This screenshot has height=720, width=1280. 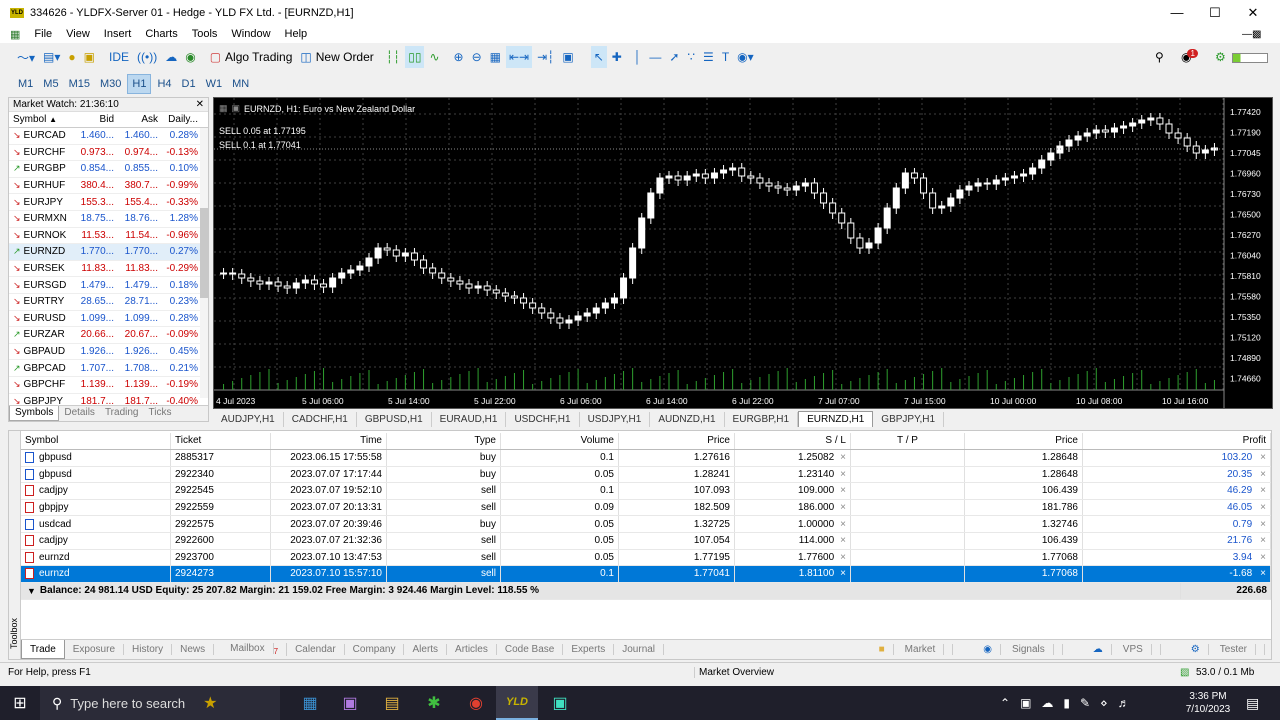 I want to click on account-icon: ⚙, so click(x=1220, y=57).